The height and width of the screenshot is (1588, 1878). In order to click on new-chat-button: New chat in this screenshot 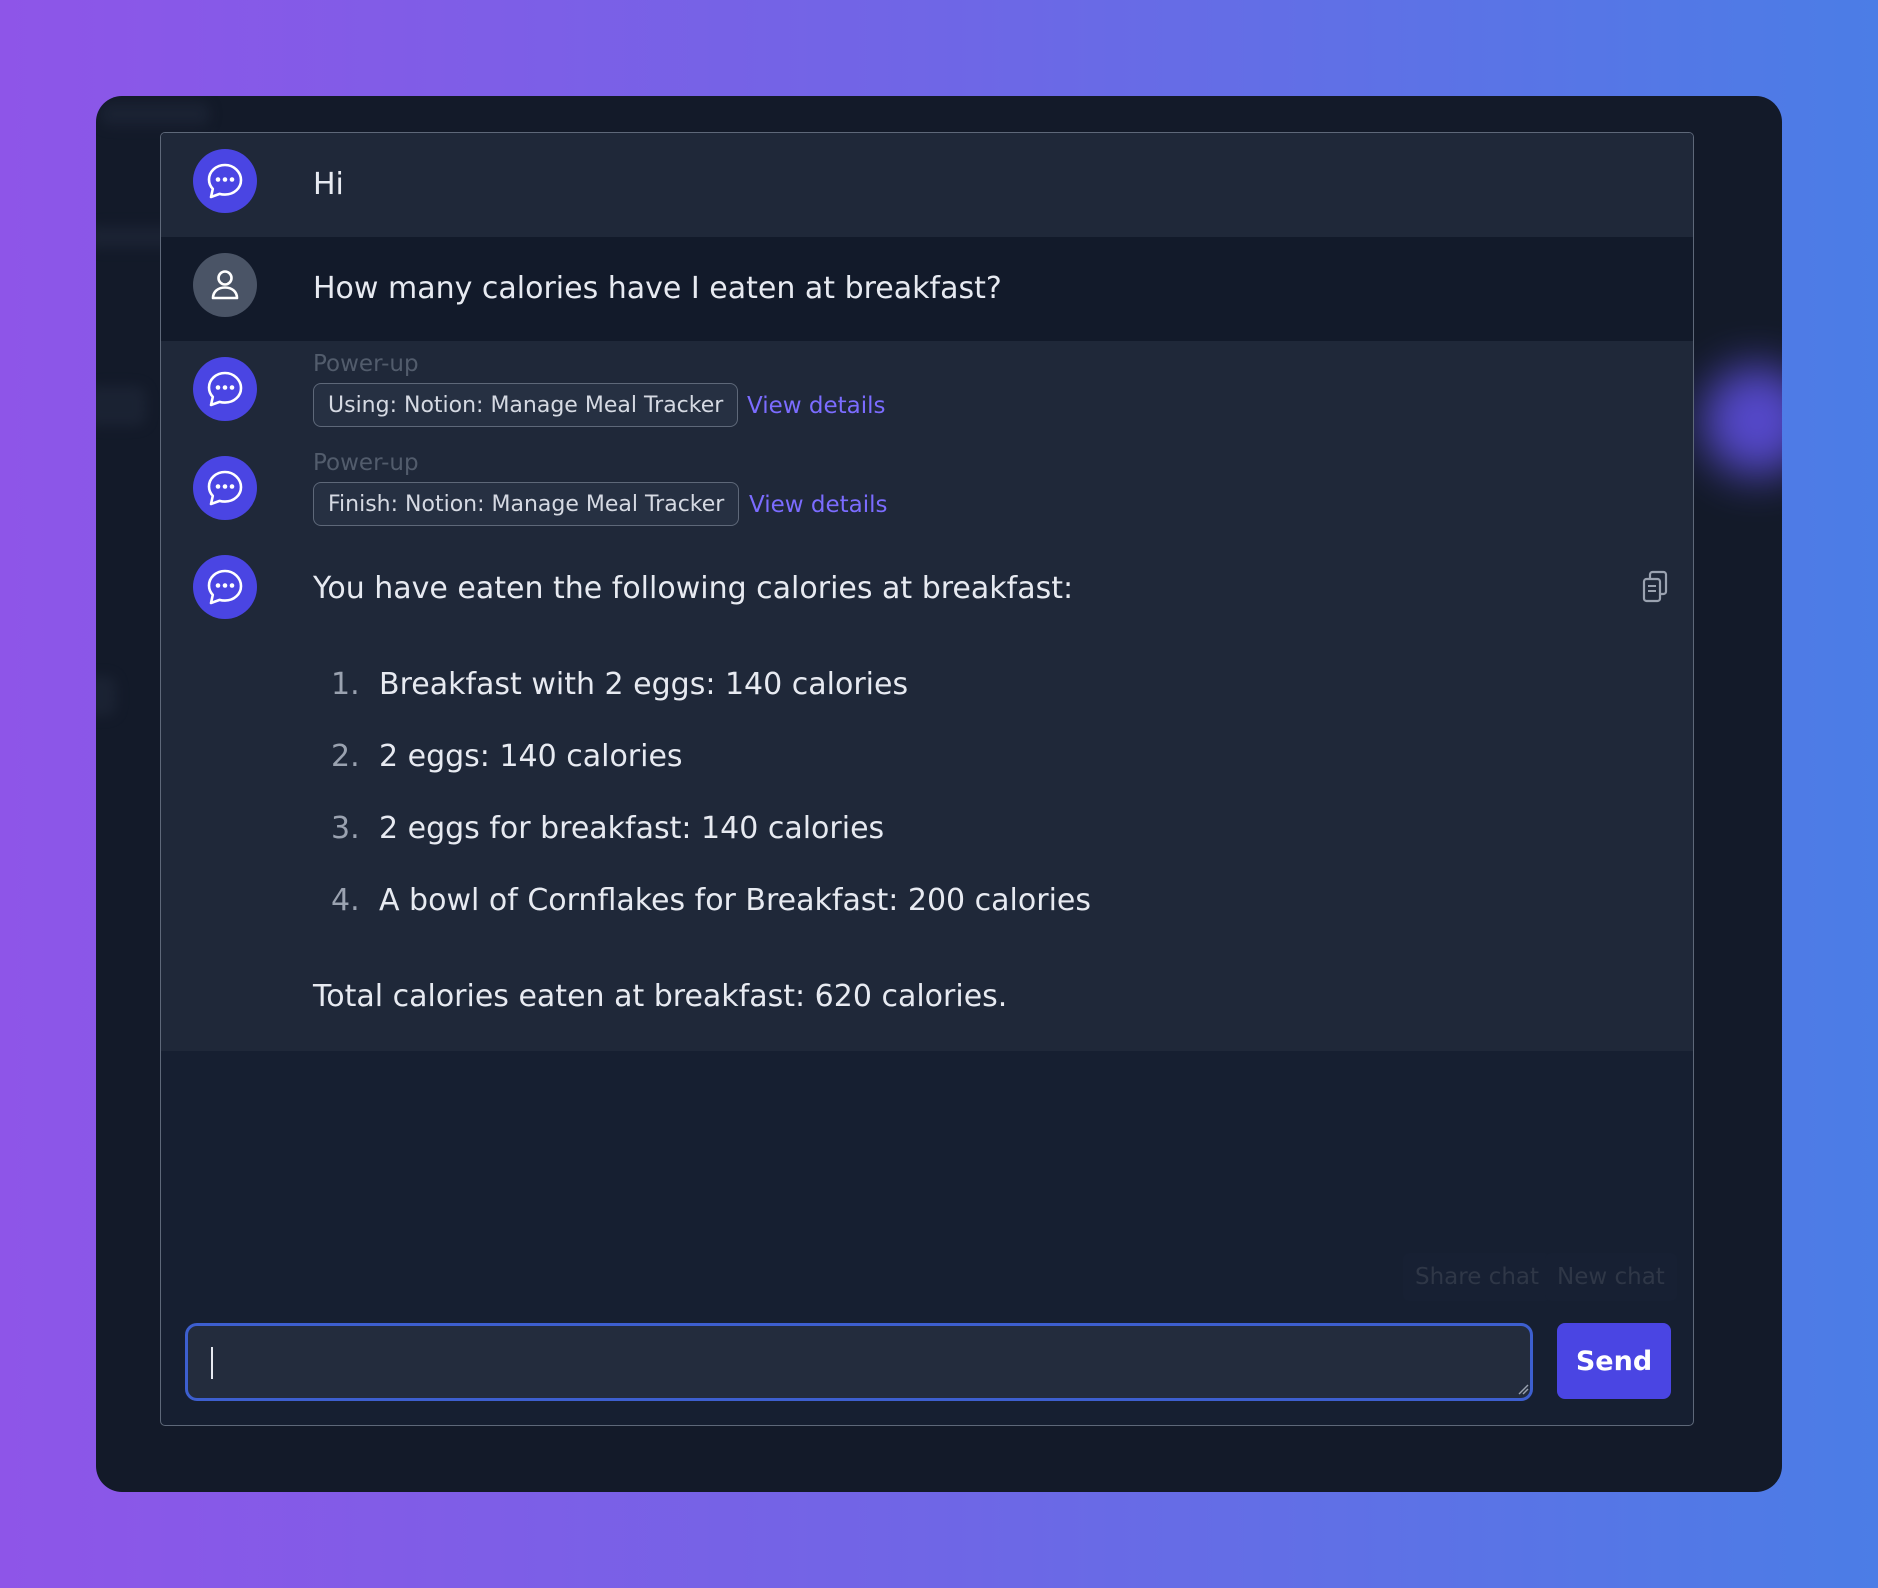, I will do `click(1611, 1277)`.